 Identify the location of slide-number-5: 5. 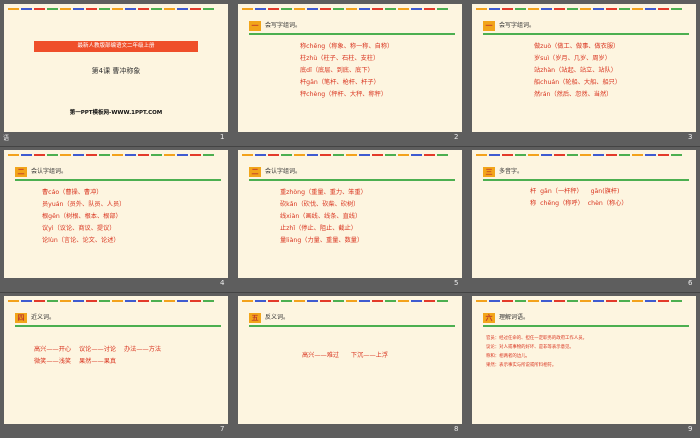
(456, 283).